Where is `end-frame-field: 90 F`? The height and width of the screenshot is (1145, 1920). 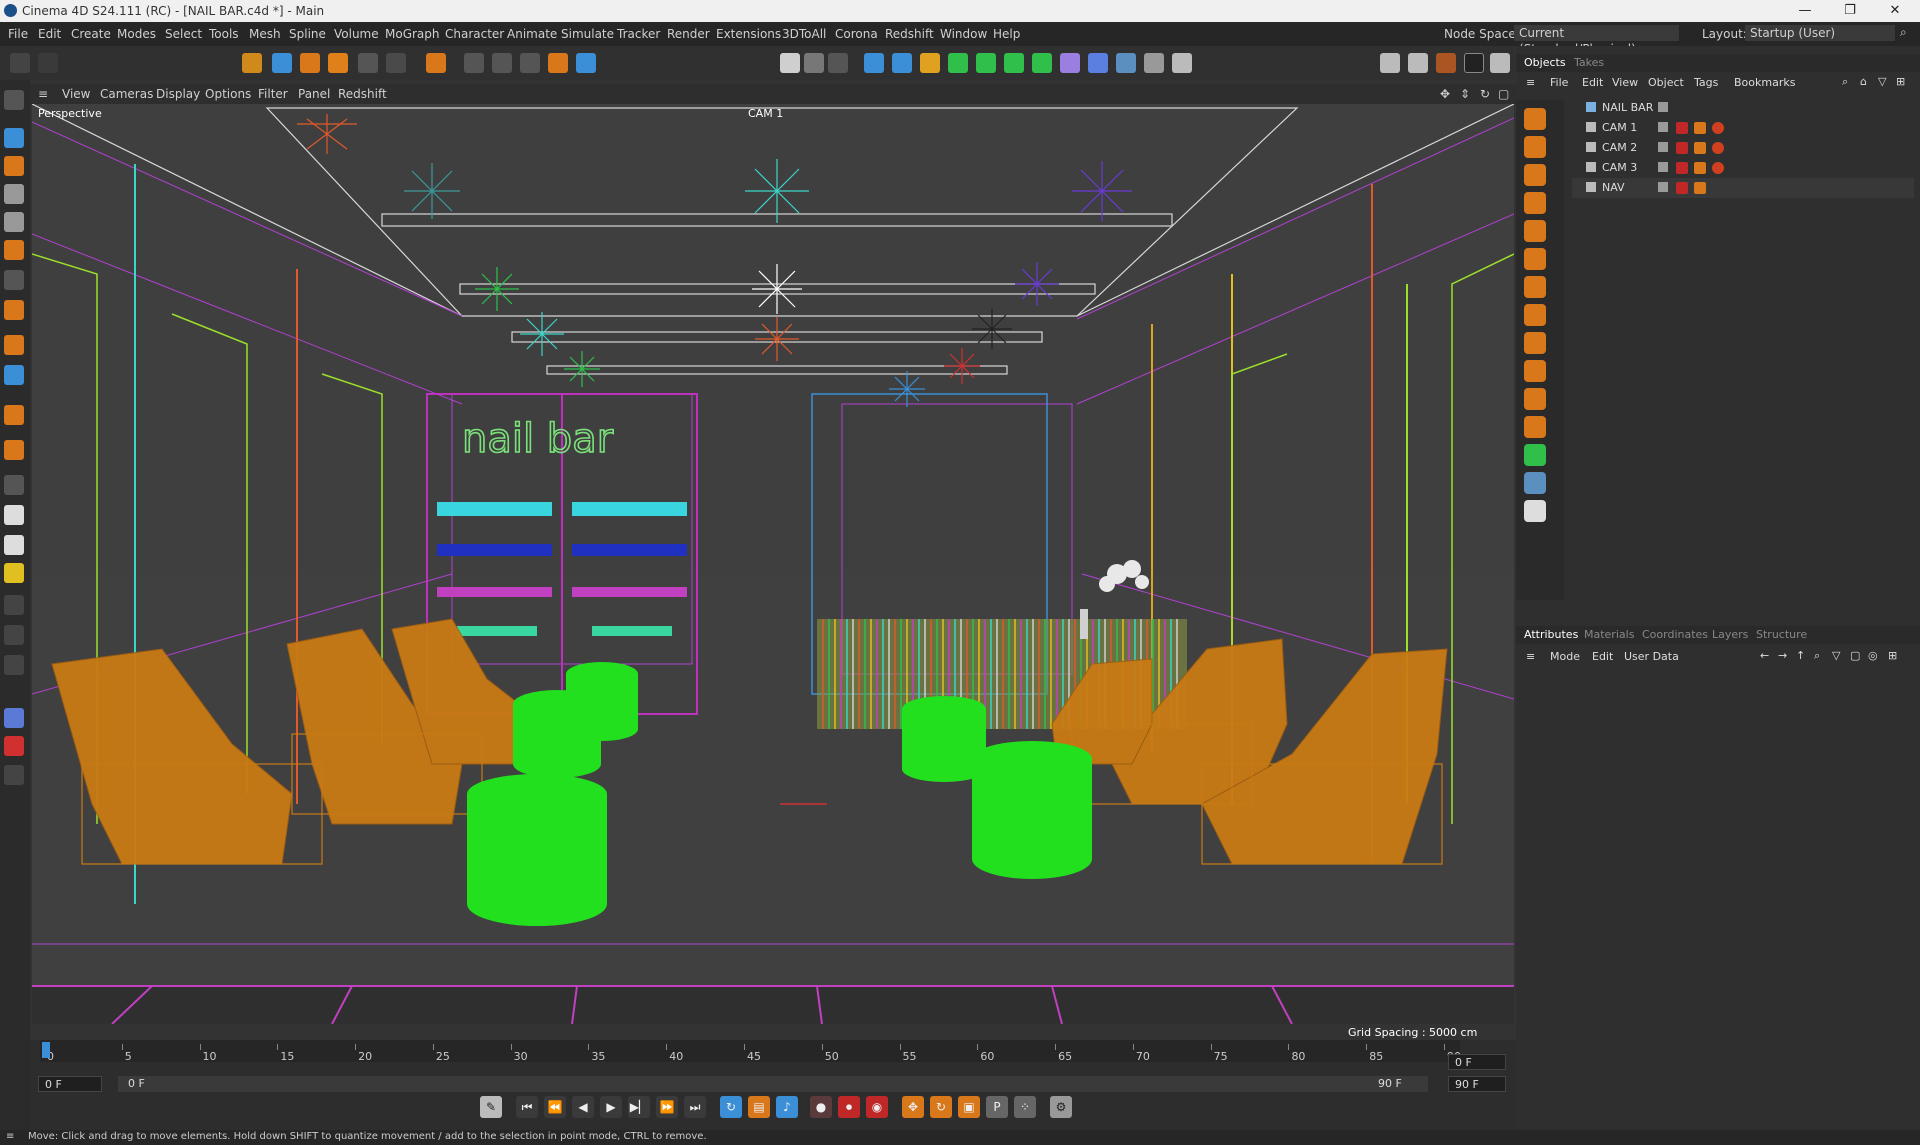
end-frame-field: 90 F is located at coordinates (1477, 1084).